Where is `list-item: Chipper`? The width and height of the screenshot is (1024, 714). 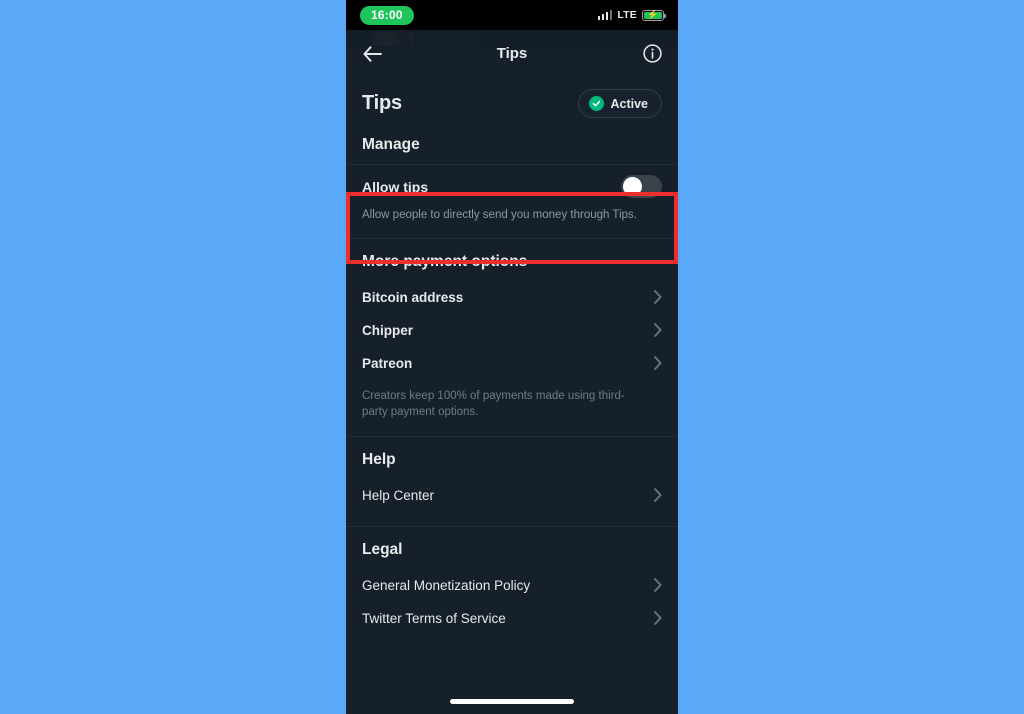
list-item: Chipper is located at coordinates (512, 330).